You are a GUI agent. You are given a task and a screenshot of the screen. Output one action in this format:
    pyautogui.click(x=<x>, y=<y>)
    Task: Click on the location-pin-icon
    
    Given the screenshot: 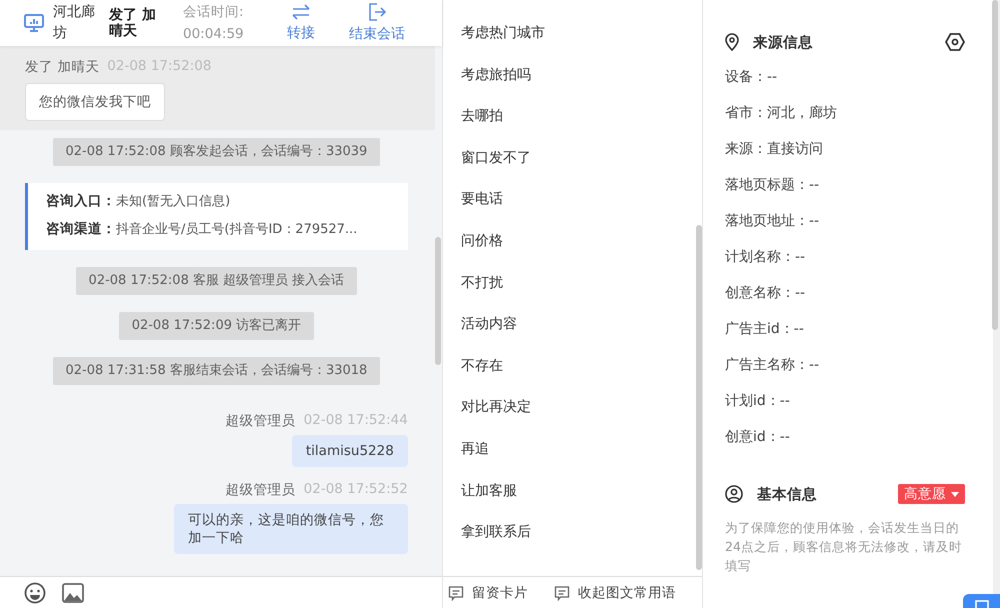 What is the action you would take?
    pyautogui.click(x=732, y=42)
    